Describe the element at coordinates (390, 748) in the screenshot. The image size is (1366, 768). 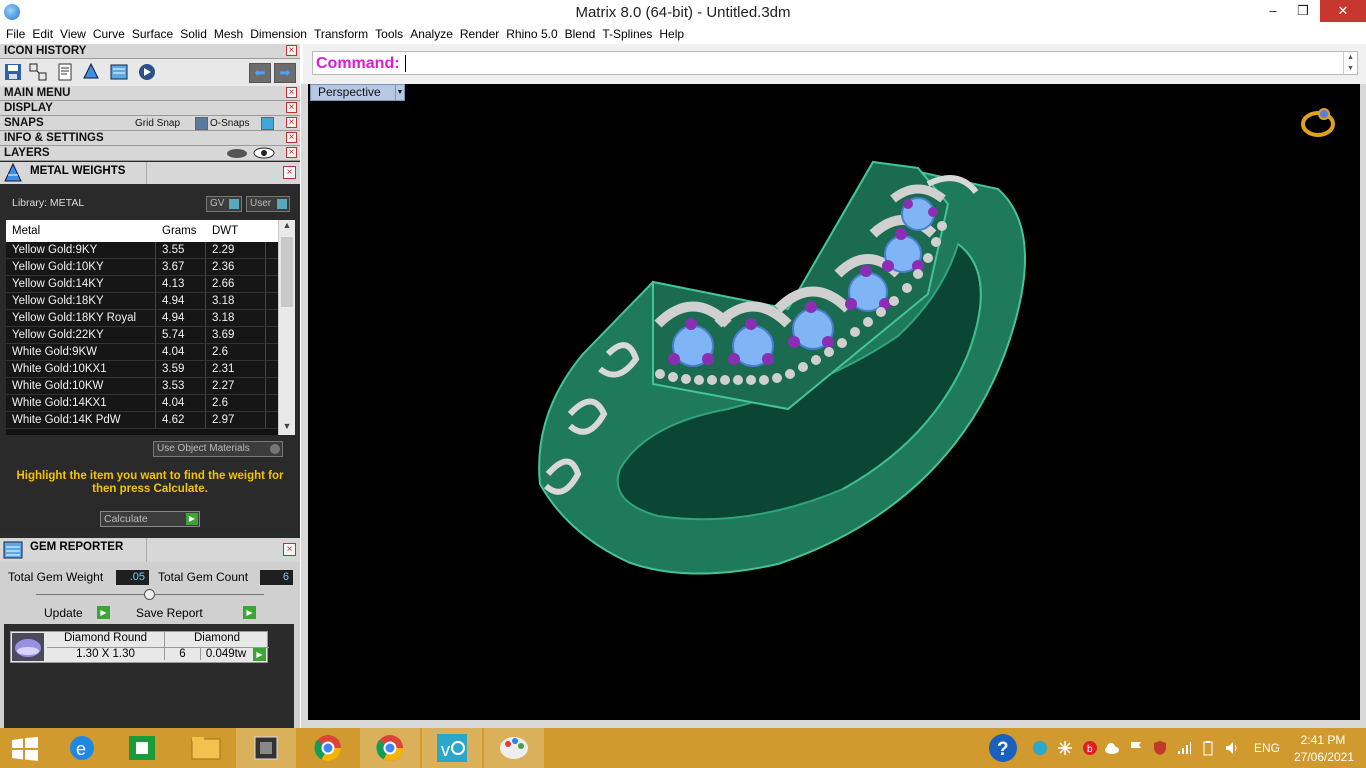
I see `chrome-profile-icon` at that location.